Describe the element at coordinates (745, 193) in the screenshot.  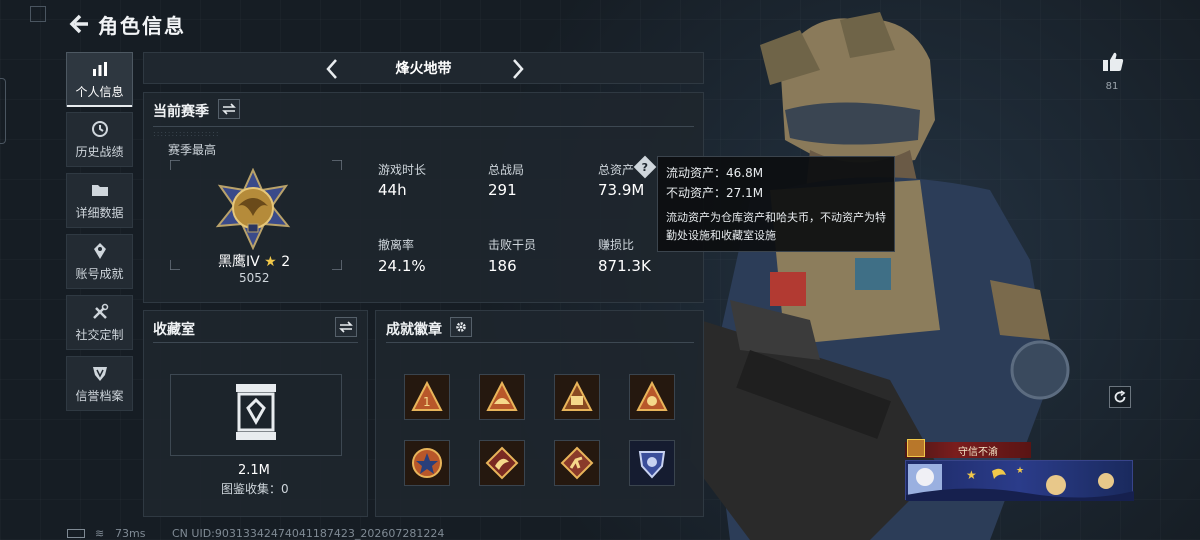
I see `tooltip-fixed-value: 27.1M` at that location.